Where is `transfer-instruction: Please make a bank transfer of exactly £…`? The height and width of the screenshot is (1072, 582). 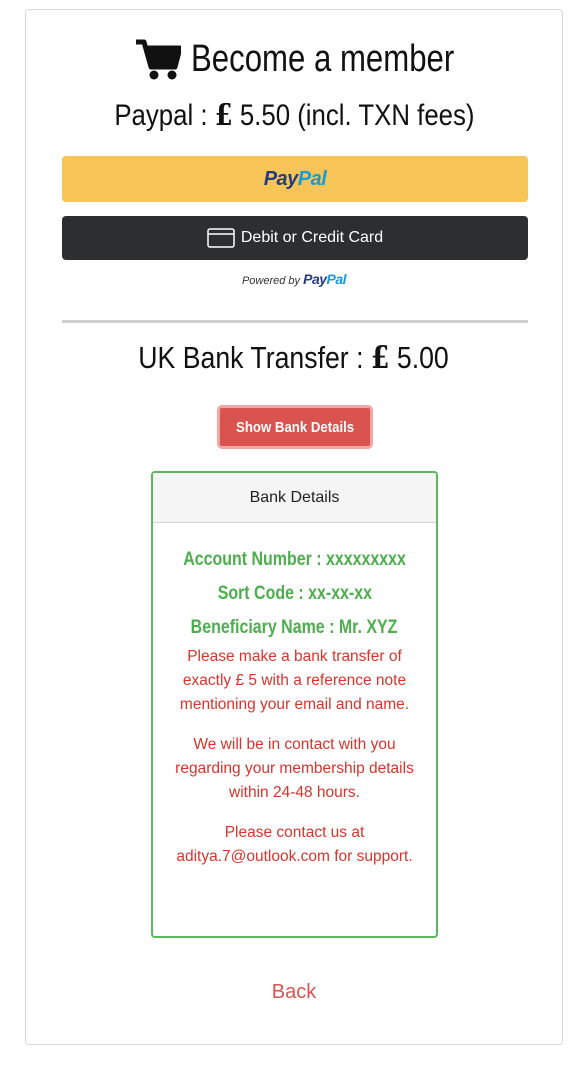 transfer-instruction: Please make a bank transfer of exactly £… is located at coordinates (294, 680).